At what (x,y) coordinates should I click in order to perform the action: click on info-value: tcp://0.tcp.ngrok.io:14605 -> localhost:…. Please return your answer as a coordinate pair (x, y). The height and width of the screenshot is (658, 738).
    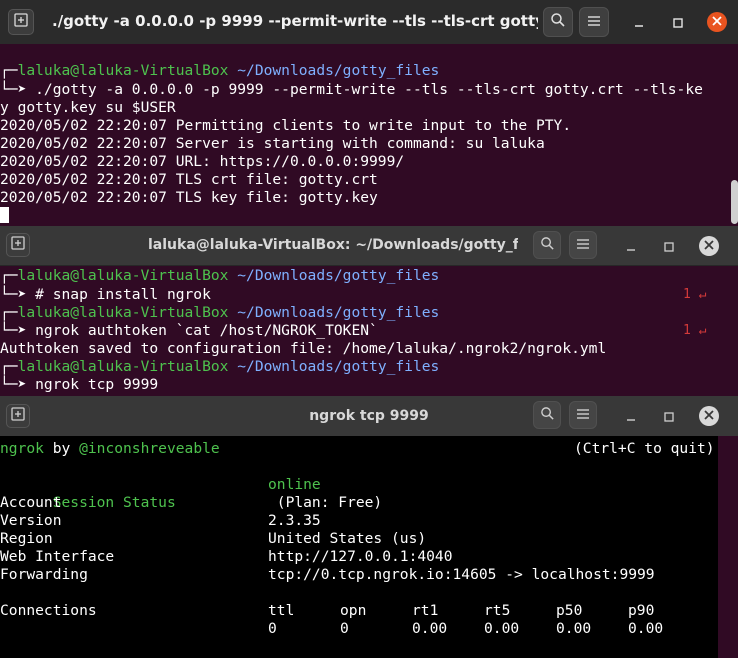
    Looking at the image, I should click on (461, 574).